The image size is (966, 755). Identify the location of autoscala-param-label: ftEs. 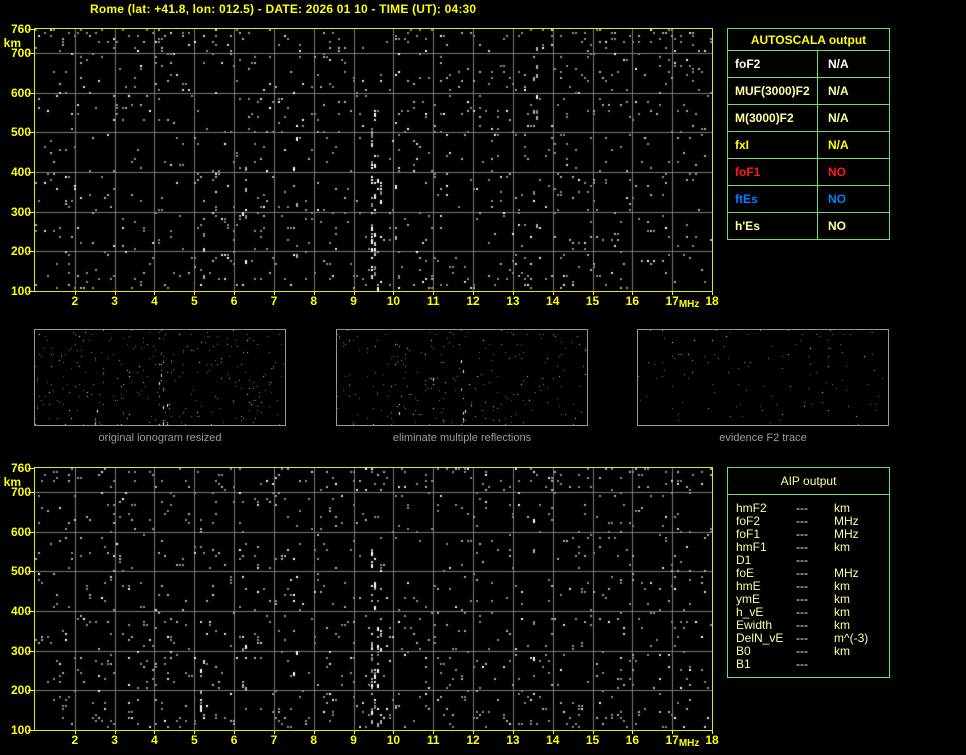
(773, 199).